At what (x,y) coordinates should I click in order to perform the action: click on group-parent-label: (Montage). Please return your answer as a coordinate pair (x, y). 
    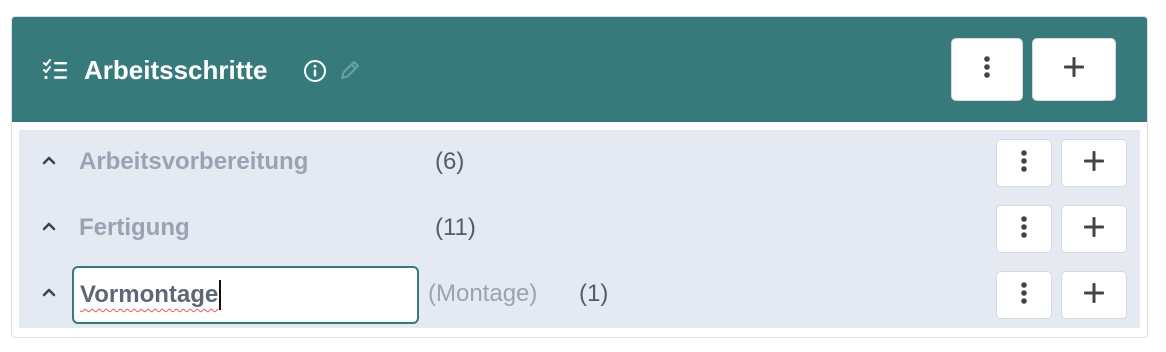
    Looking at the image, I should click on (483, 293).